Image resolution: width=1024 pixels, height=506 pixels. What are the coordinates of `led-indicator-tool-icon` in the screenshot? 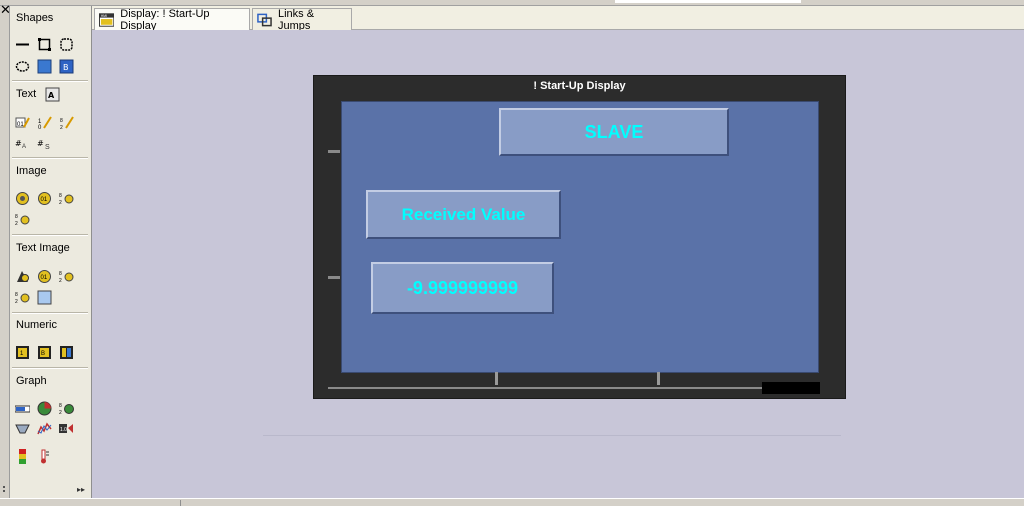 It's located at (22, 456).